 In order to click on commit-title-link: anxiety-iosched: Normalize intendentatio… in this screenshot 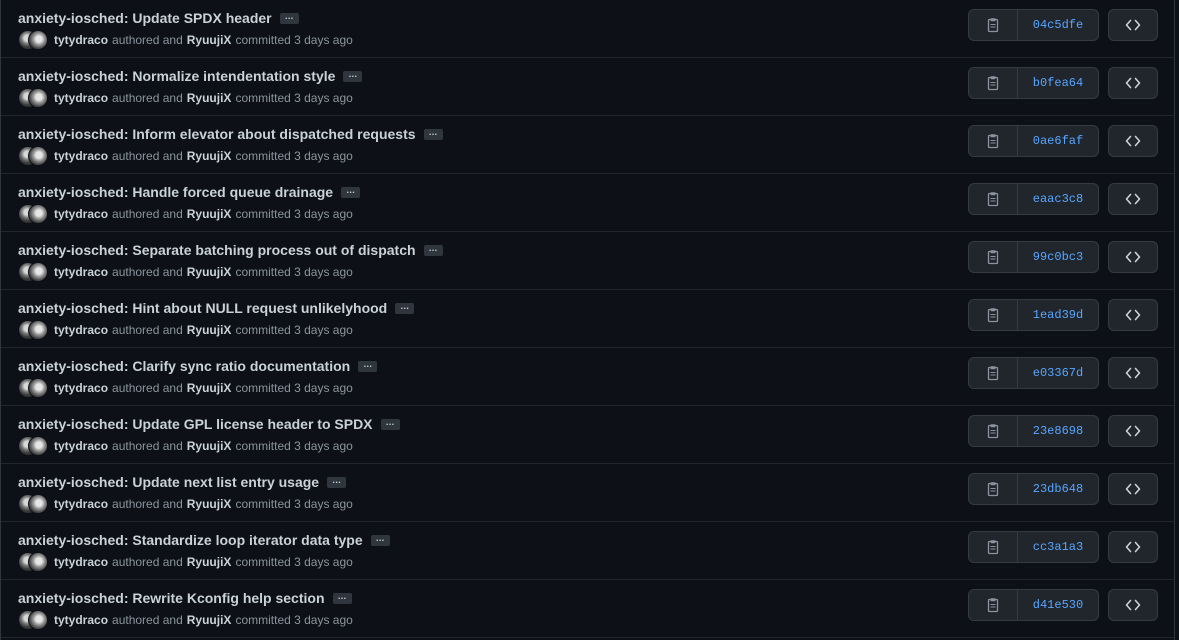, I will do `click(176, 76)`.